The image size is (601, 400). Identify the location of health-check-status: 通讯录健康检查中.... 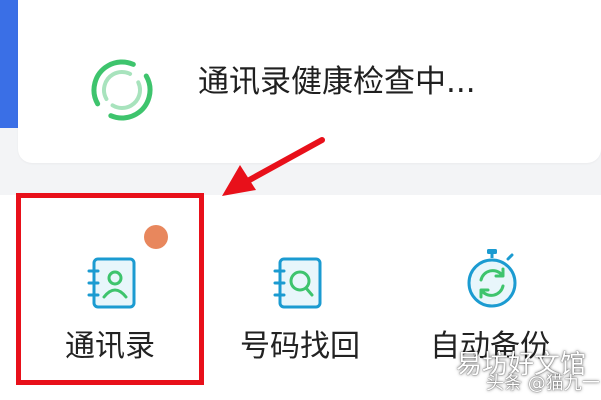
(337, 82).